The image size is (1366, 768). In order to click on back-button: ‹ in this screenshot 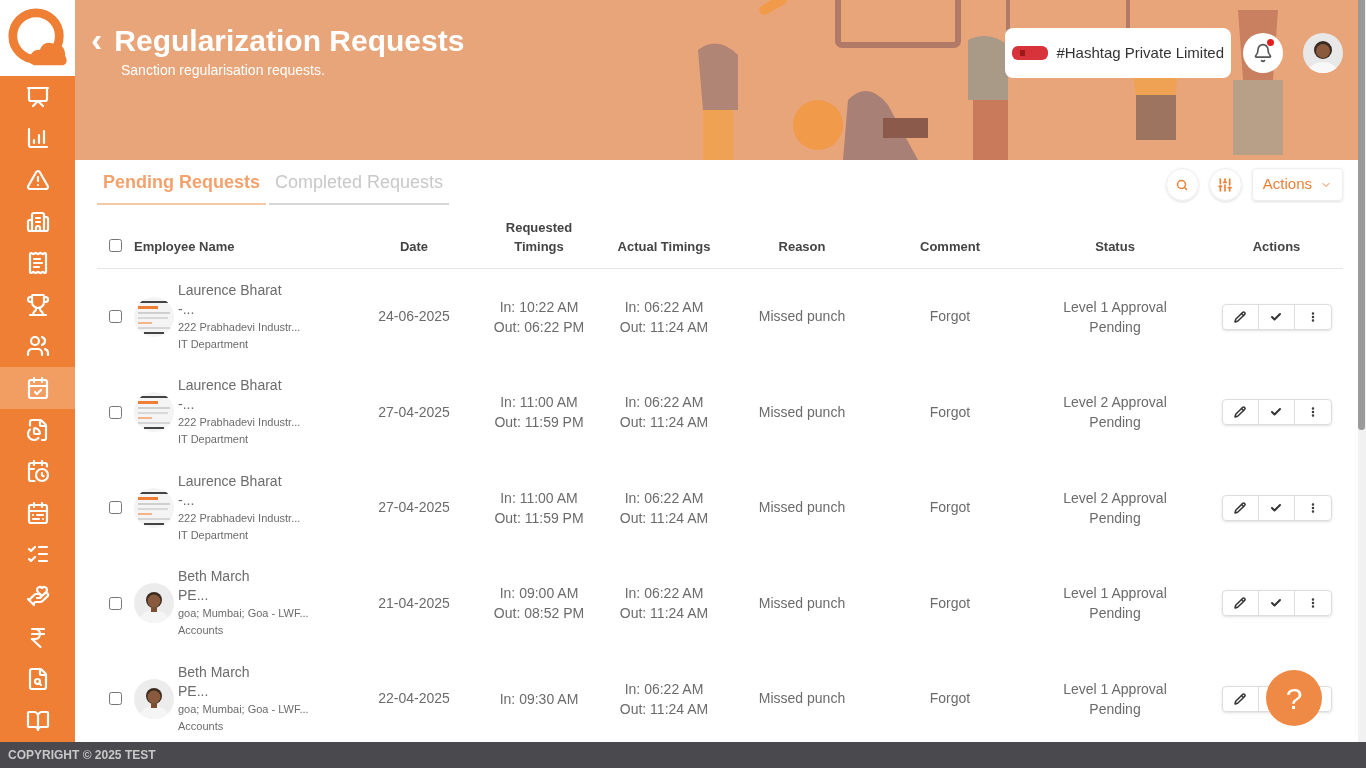, I will do `click(97, 38)`.